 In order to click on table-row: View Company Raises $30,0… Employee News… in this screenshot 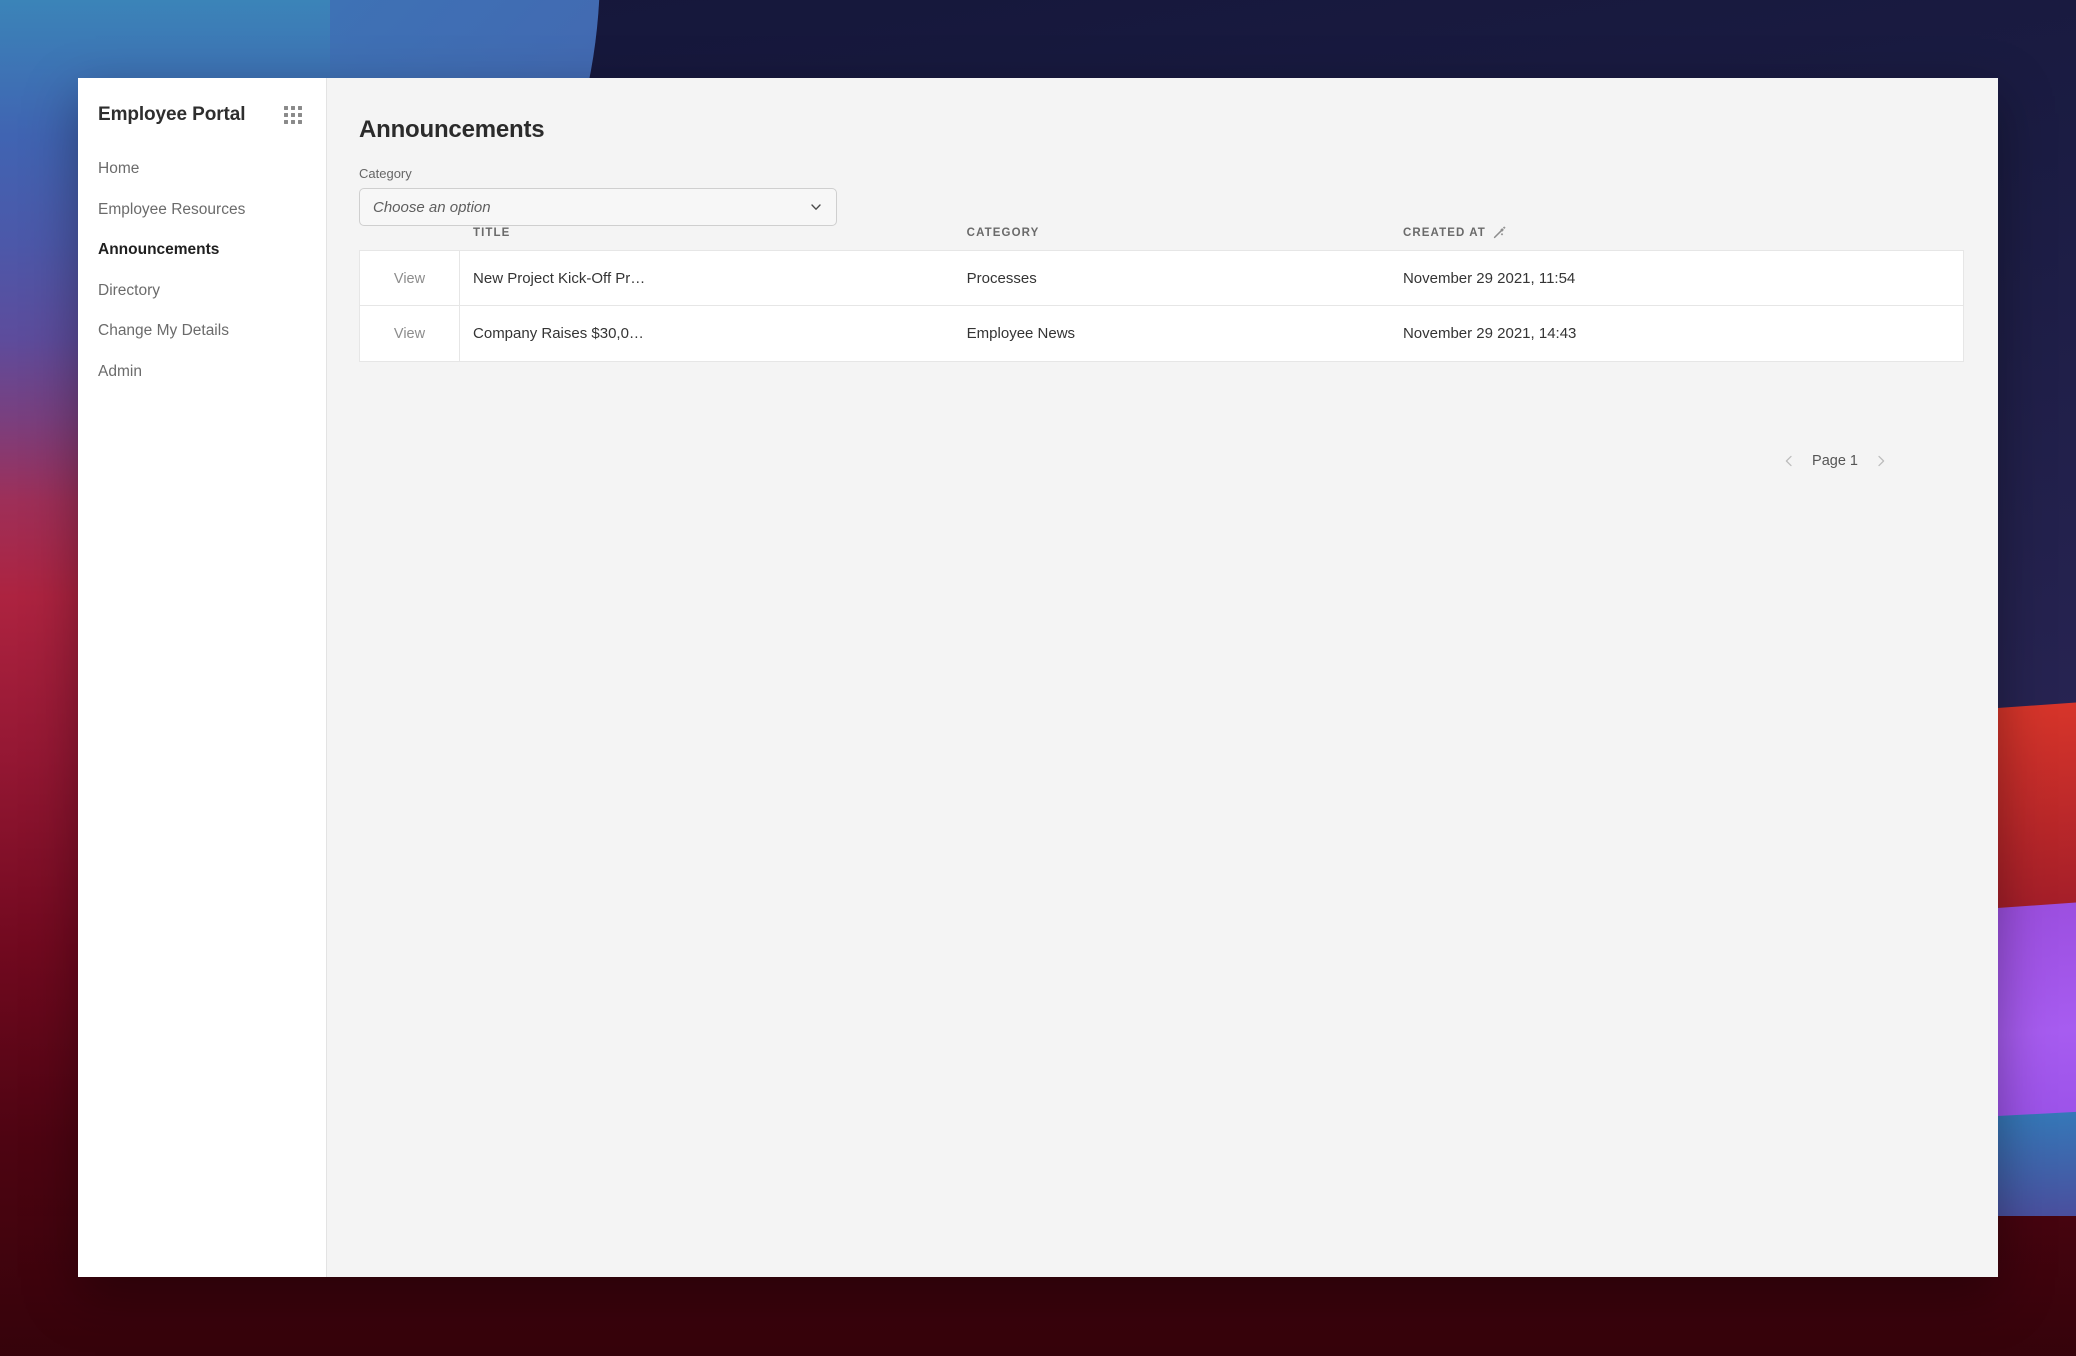, I will do `click(1161, 334)`.